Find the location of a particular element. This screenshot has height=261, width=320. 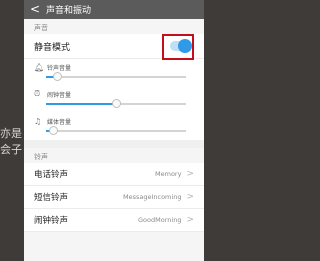

volume-row-alarm: ⏰︎ 闹钟音量 is located at coordinates (114, 99).